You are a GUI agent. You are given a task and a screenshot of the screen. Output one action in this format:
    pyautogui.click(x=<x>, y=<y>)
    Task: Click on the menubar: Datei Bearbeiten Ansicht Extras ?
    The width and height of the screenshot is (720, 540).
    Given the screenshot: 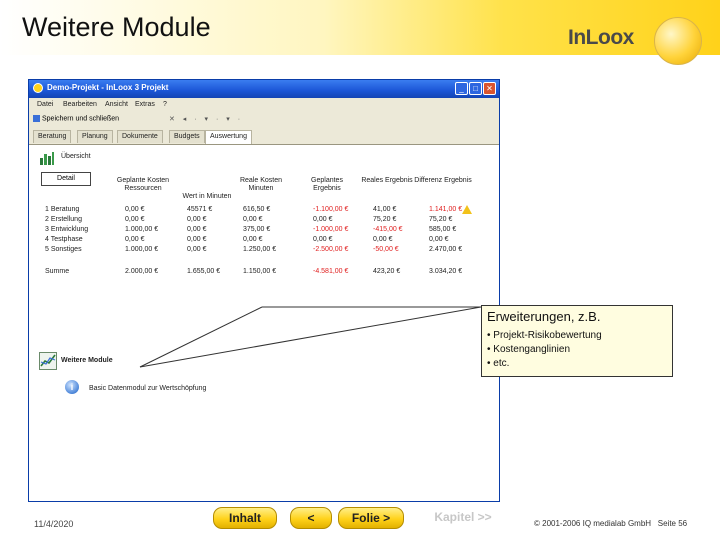 What is the action you would take?
    pyautogui.click(x=264, y=105)
    